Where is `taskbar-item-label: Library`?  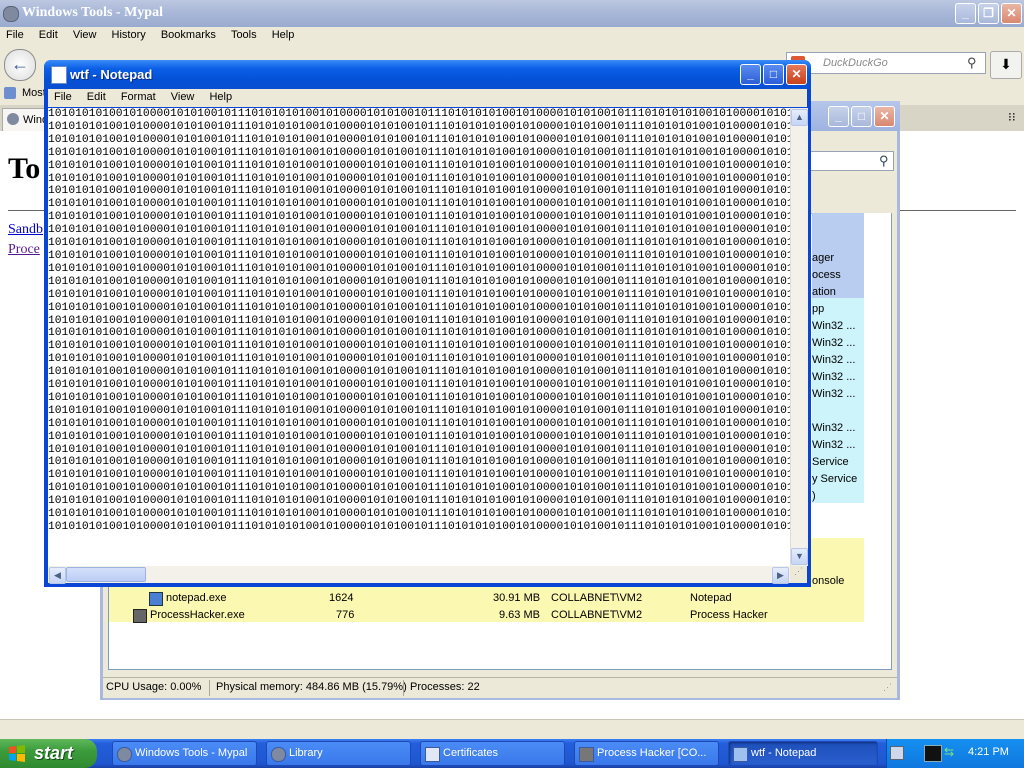 taskbar-item-label: Library is located at coordinates (306, 753).